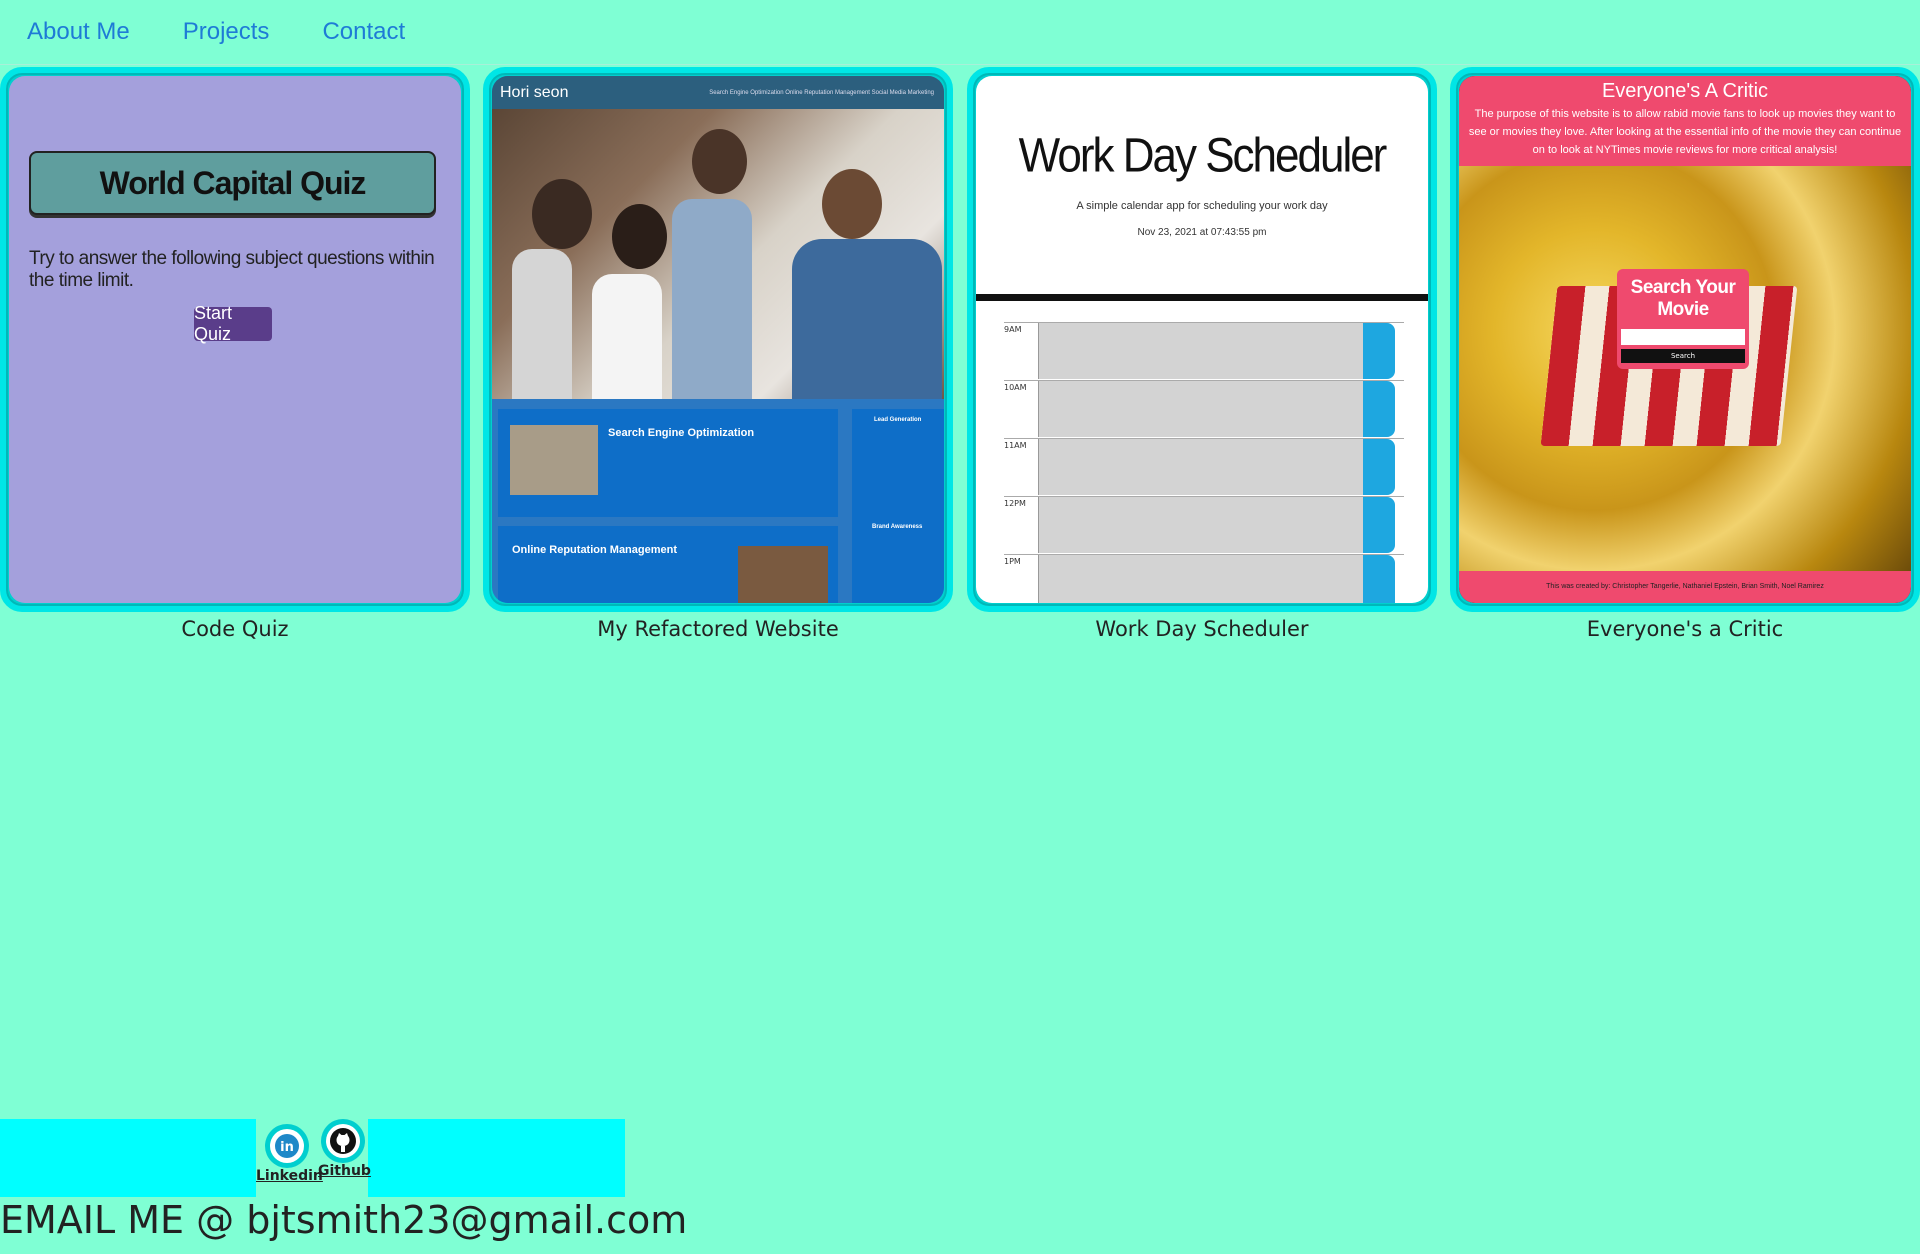  I want to click on nav-contact: Contact, so click(363, 32).